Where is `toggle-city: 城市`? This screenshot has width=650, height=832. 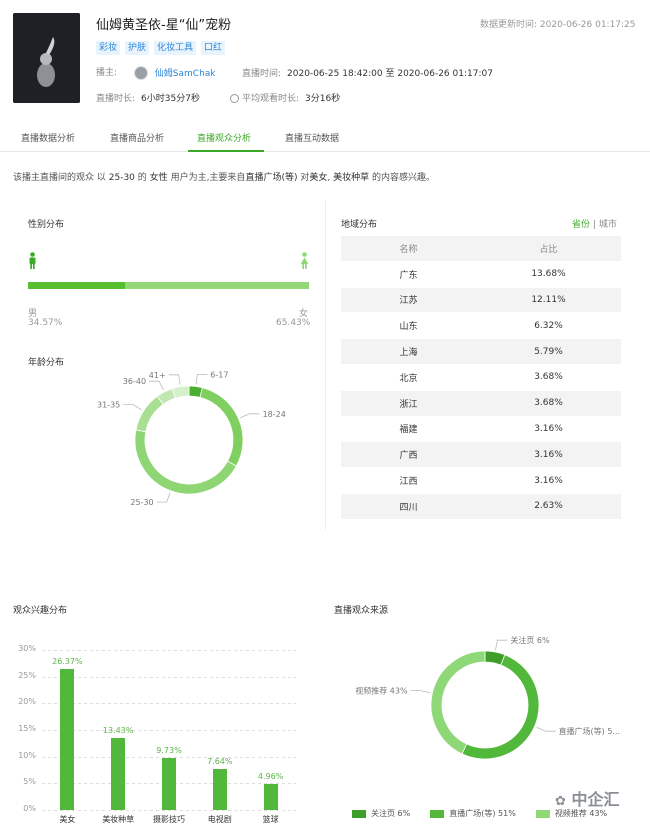
toggle-city: 城市 is located at coordinates (608, 225).